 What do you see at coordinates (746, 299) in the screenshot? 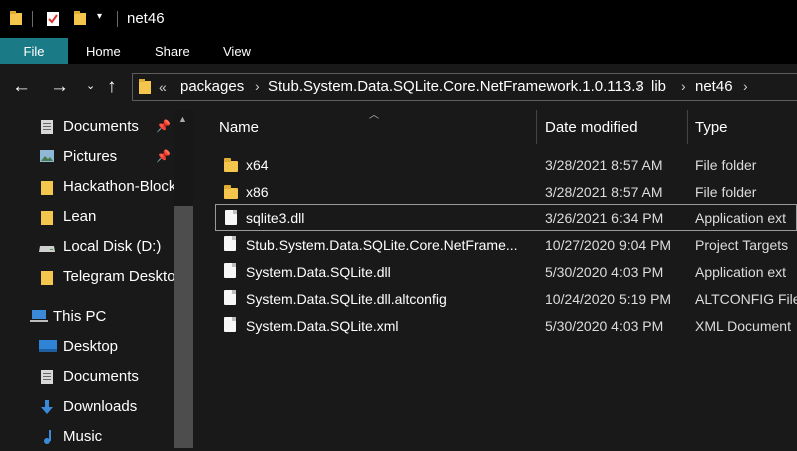
I see `file-type: ALTCONFIG File` at bounding box center [746, 299].